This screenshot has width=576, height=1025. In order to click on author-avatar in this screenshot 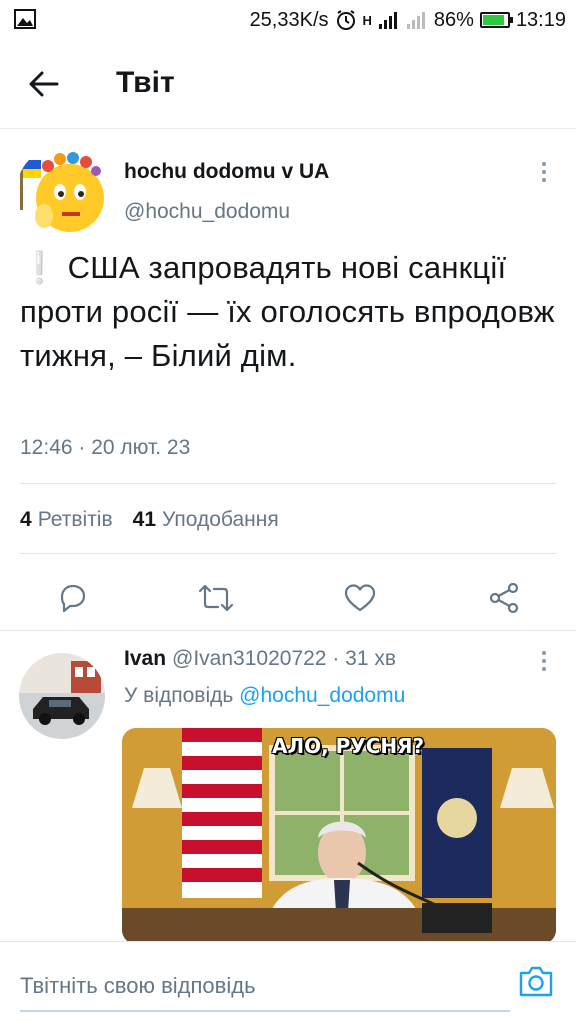, I will do `click(62, 192)`.